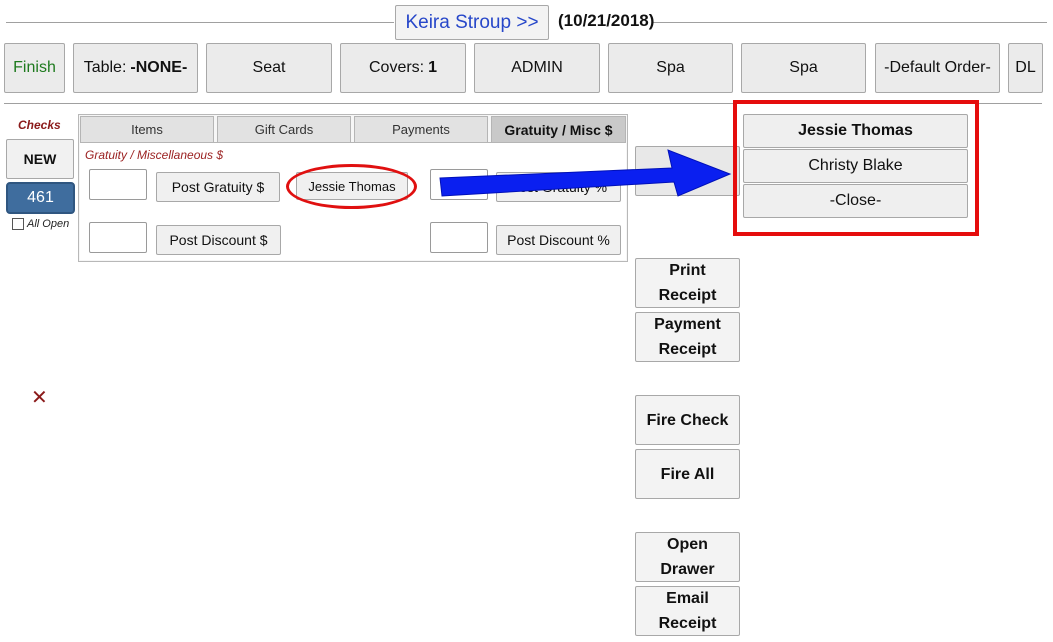  I want to click on post-discount-percent-button: Post Discount %, so click(558, 240).